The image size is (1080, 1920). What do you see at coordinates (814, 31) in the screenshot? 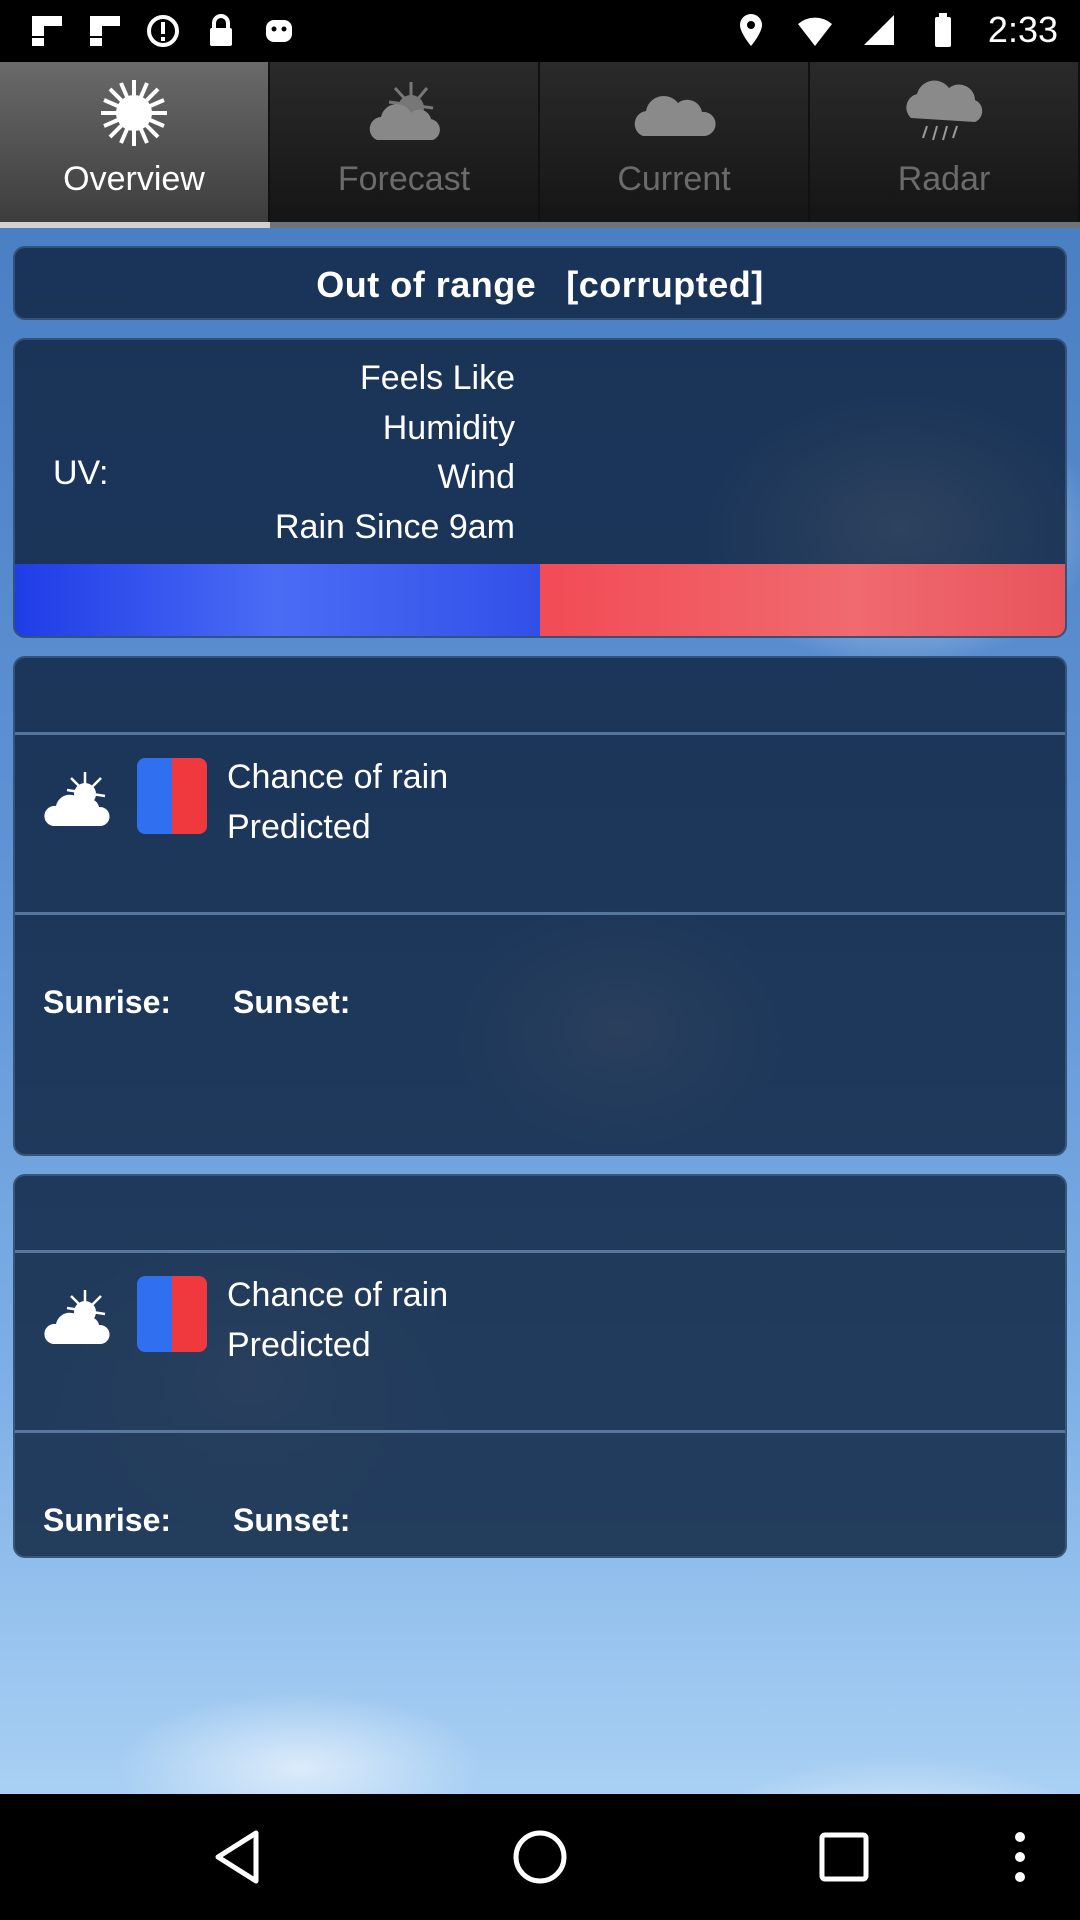
I see `wifi-icon` at bounding box center [814, 31].